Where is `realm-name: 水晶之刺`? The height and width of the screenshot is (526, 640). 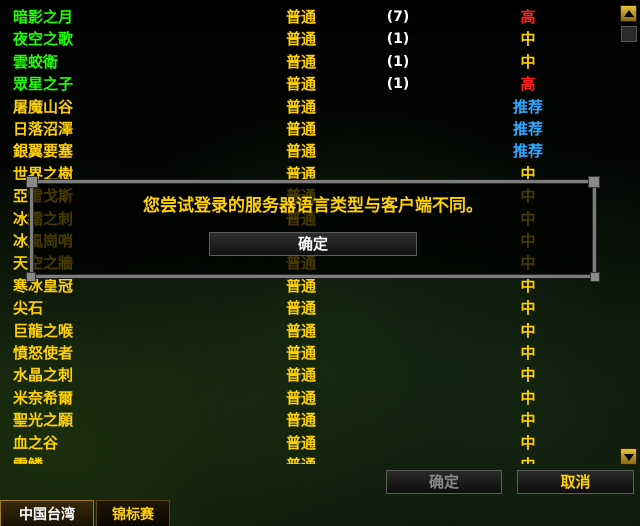 realm-name: 水晶之刺 is located at coordinates (43, 375).